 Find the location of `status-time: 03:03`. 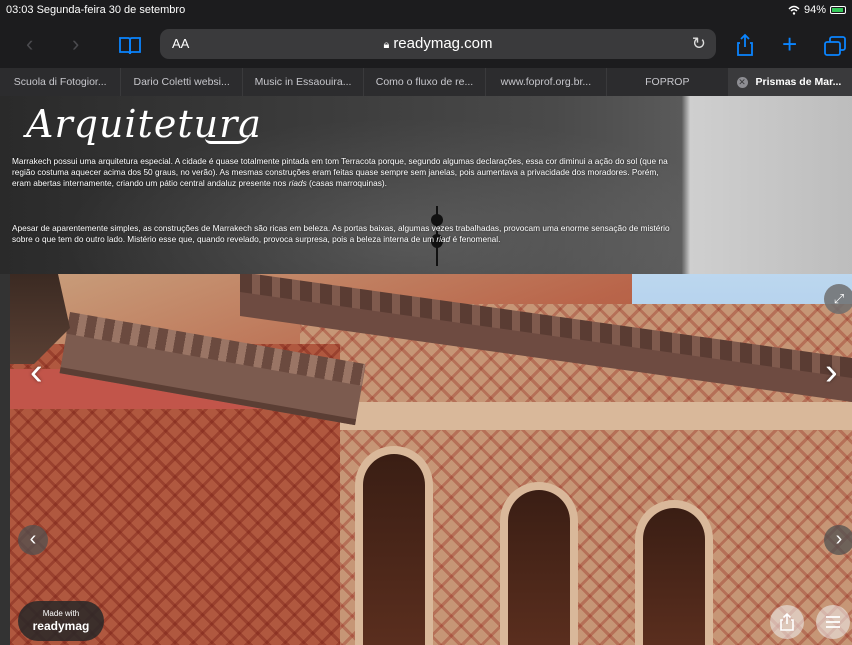

status-time: 03:03 is located at coordinates (20, 10).